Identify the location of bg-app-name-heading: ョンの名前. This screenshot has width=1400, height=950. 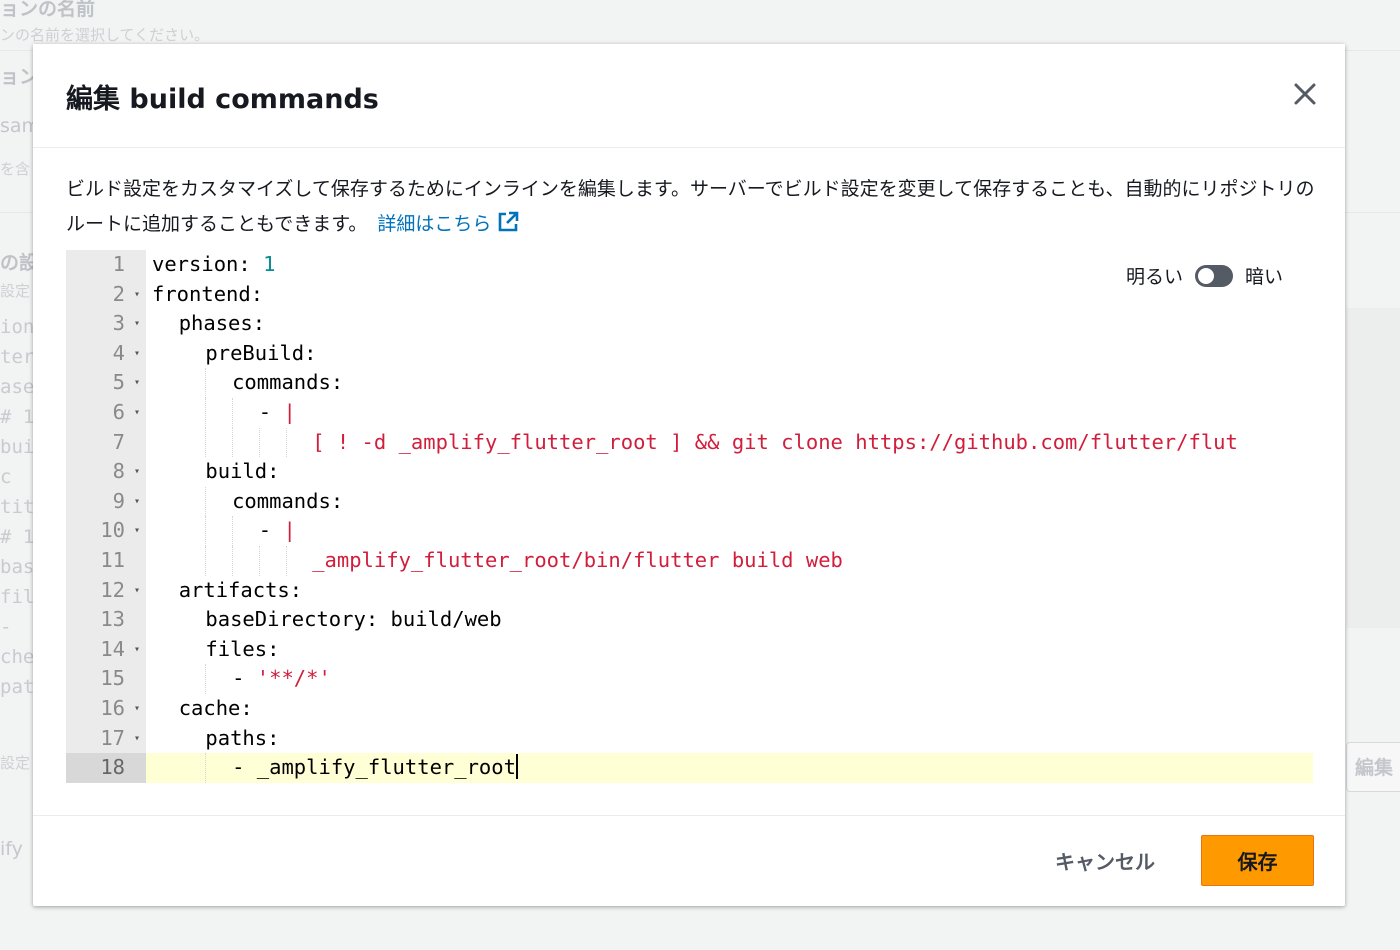
(48, 10).